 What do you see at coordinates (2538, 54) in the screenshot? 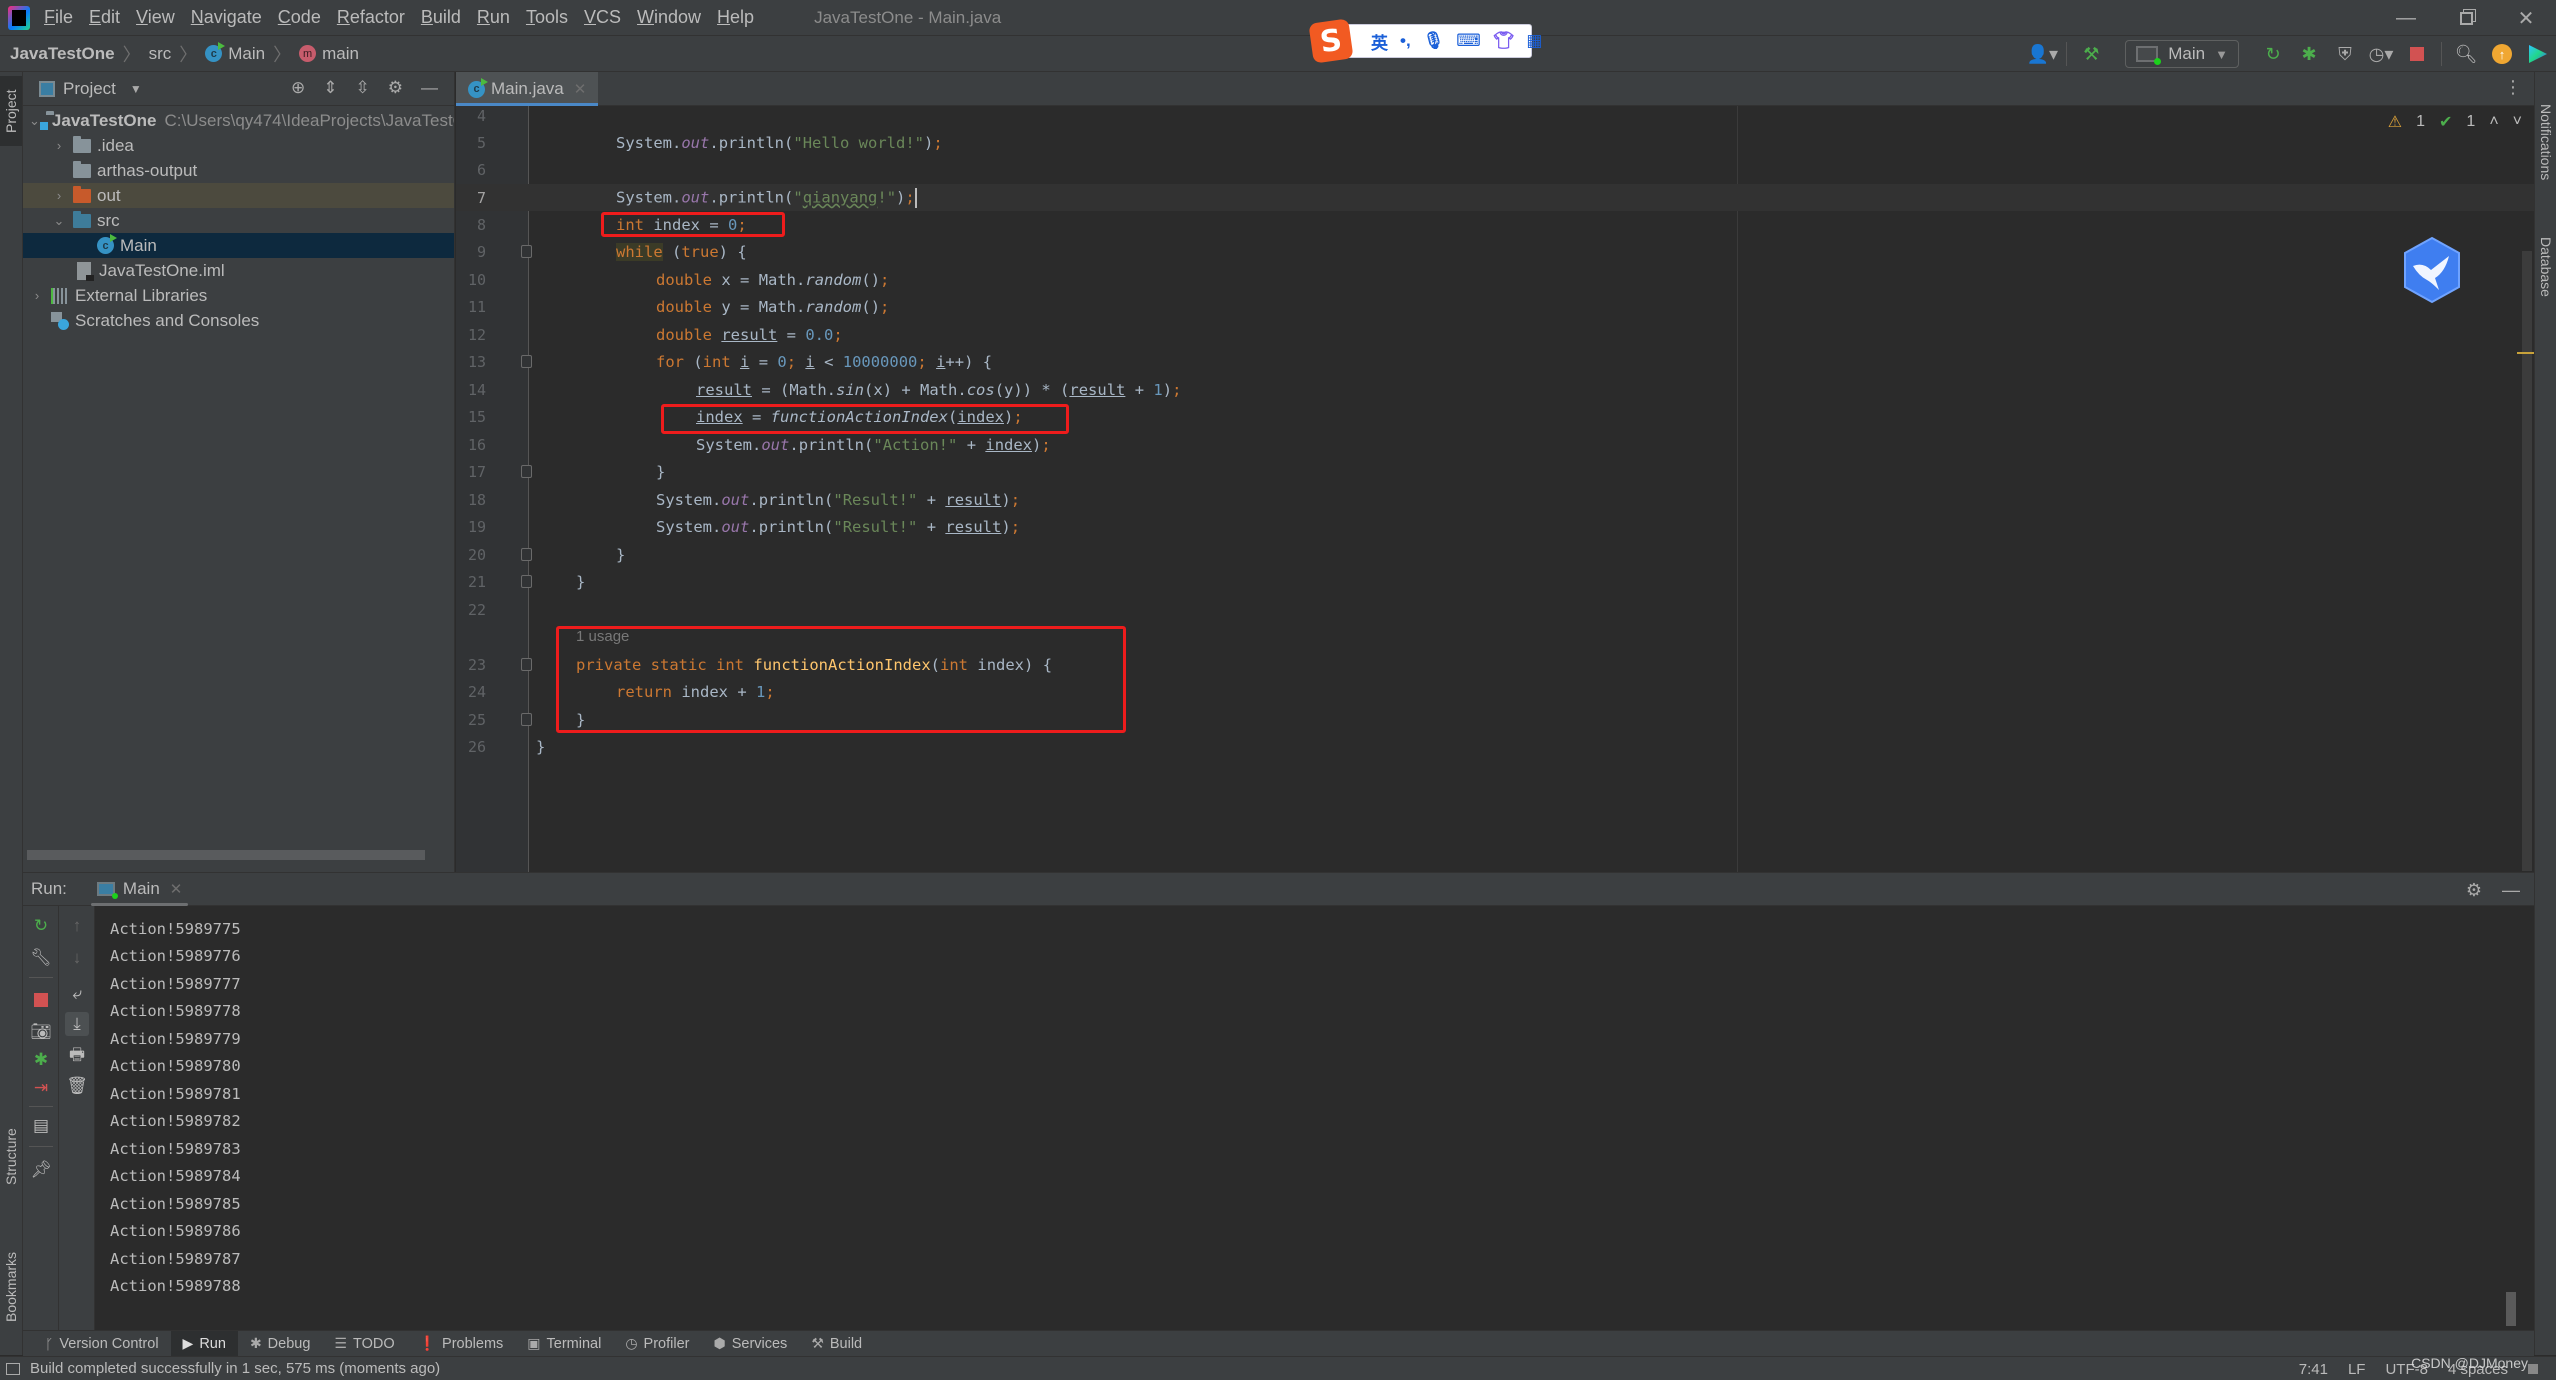
I see `toolbox-icon` at bounding box center [2538, 54].